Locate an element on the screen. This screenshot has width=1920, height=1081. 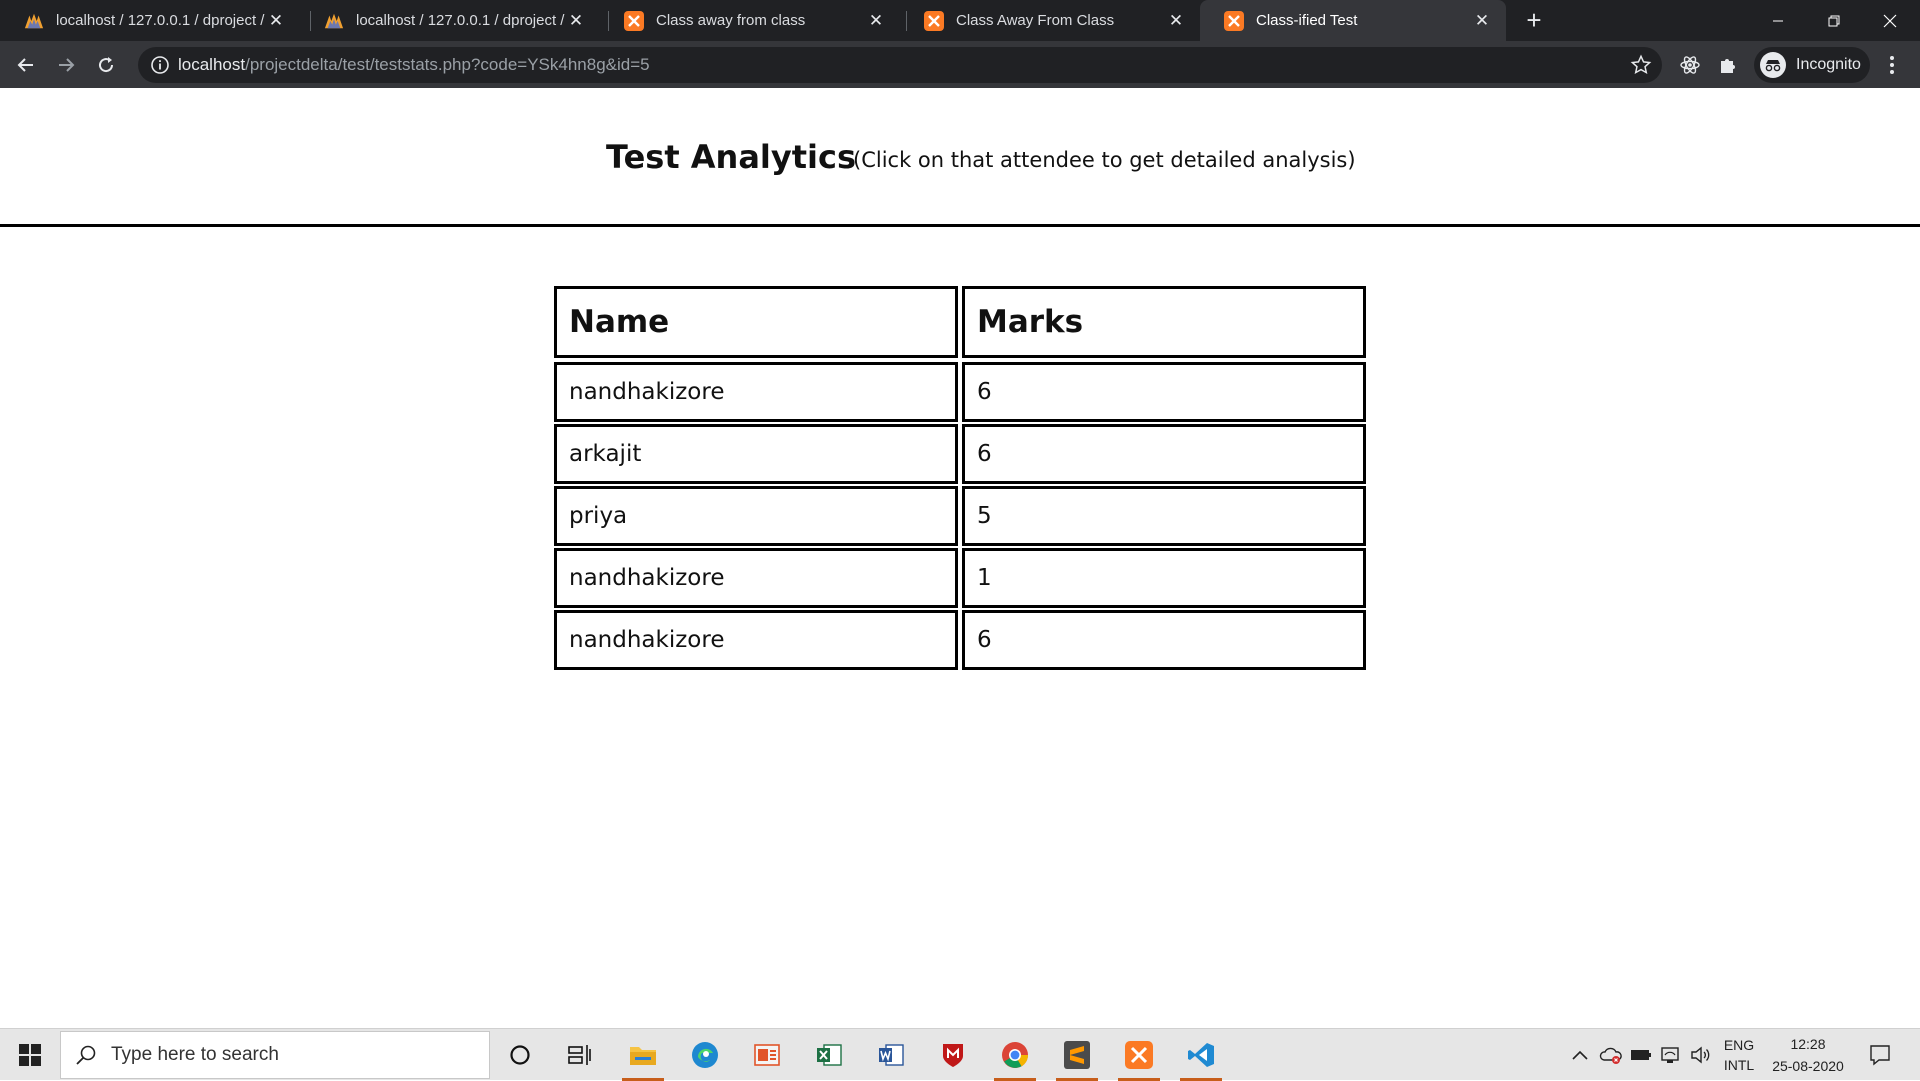
chrome-button is located at coordinates (1015, 1055).